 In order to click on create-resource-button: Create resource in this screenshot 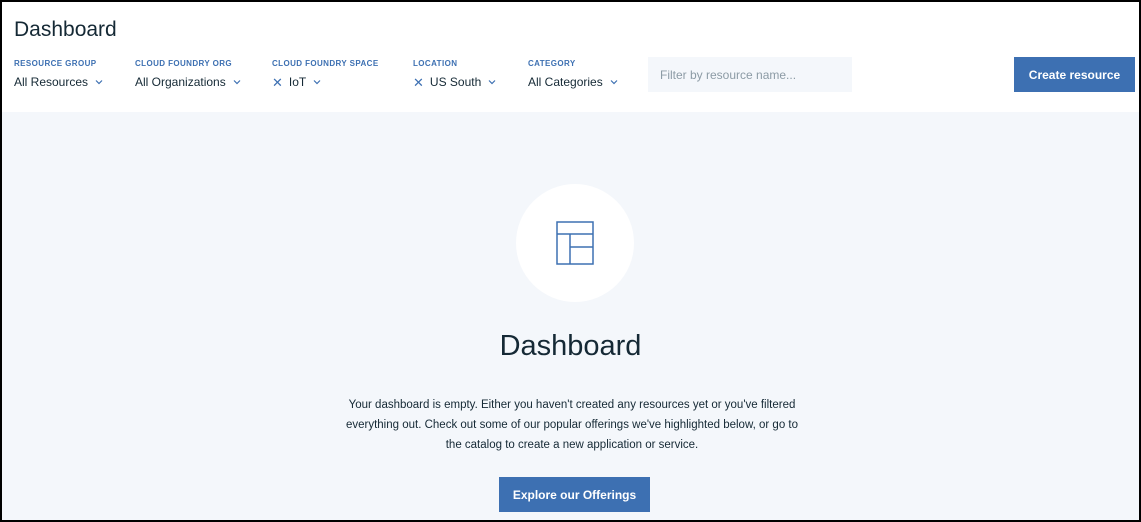, I will do `click(1074, 74)`.